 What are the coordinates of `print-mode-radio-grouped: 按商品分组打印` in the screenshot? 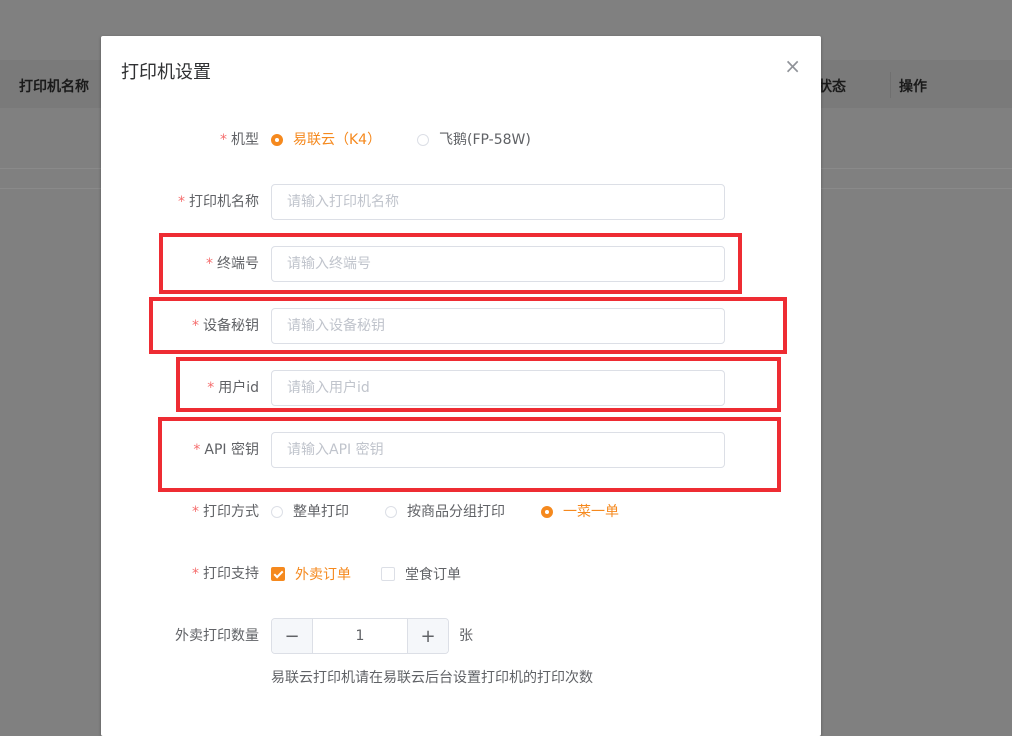 It's located at (445, 512).